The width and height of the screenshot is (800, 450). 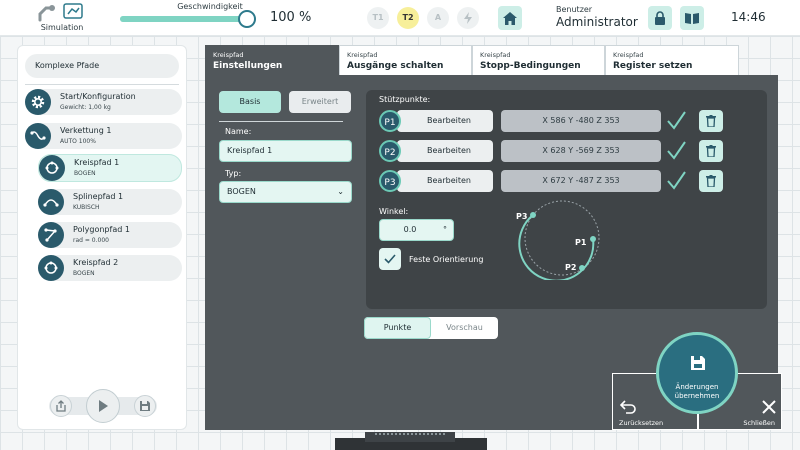 I want to click on apply-label-line2: übernehmen, so click(x=697, y=396).